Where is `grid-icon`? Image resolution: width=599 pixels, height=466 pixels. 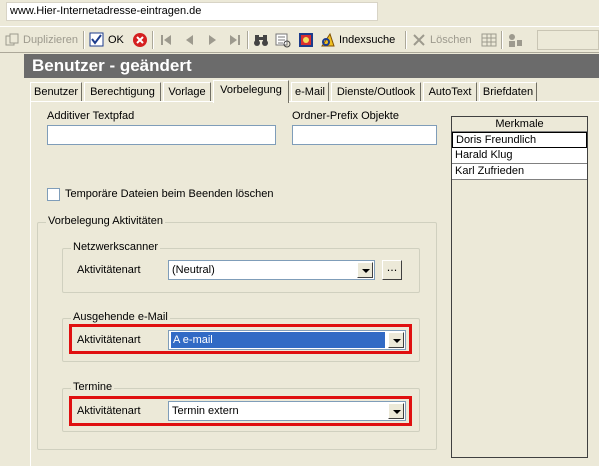
grid-icon is located at coordinates (489, 40).